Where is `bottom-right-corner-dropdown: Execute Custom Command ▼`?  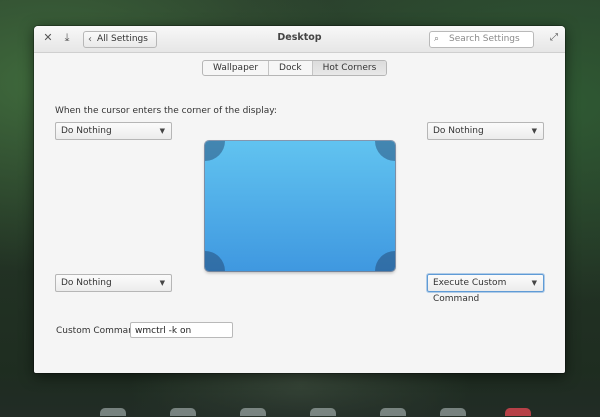
bottom-right-corner-dropdown: Execute Custom Command ▼ is located at coordinates (485, 289).